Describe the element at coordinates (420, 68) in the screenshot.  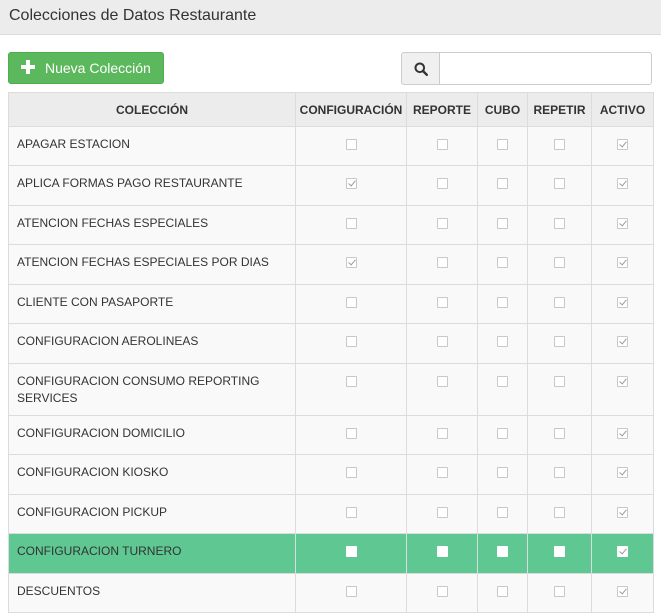
I see `search-button` at that location.